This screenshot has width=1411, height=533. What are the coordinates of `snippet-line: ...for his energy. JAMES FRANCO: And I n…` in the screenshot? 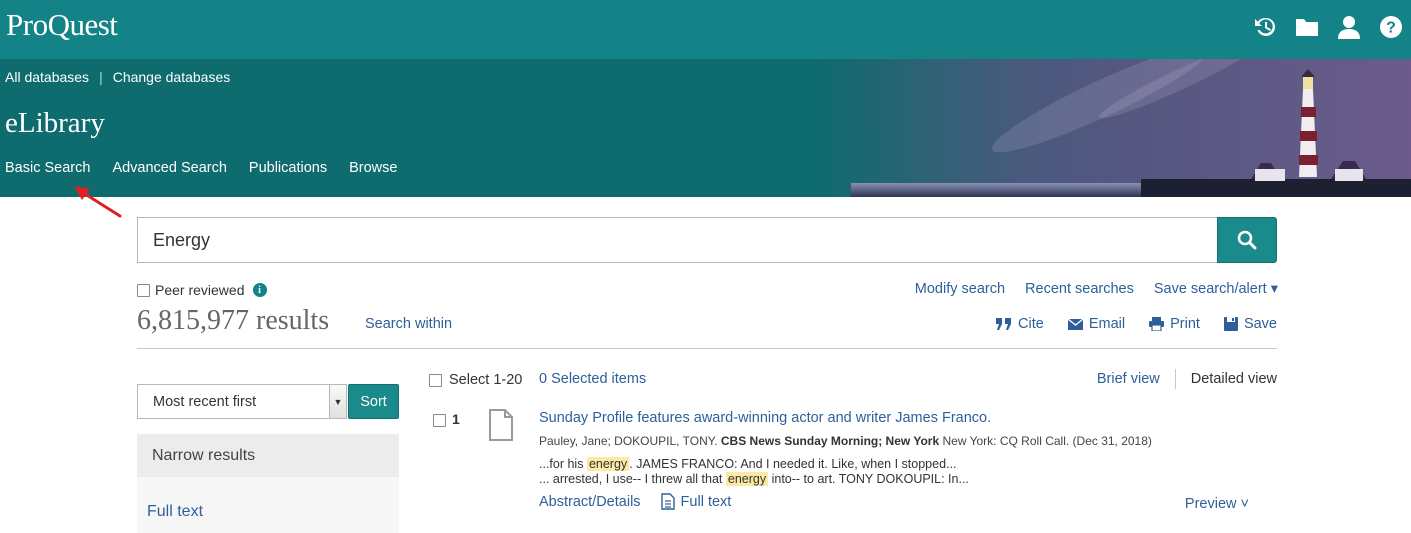 It's located at (754, 464).